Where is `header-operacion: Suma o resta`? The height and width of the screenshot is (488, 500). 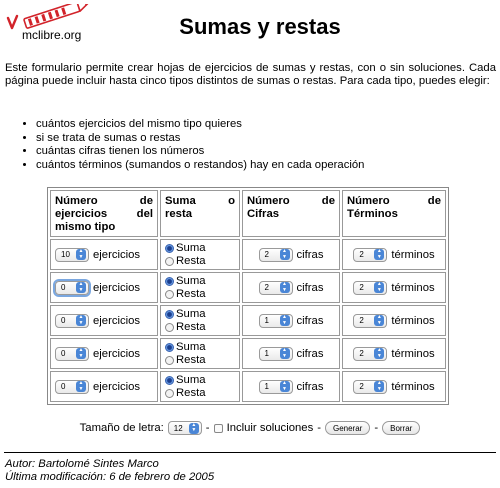 header-operacion: Suma o resta is located at coordinates (200, 213).